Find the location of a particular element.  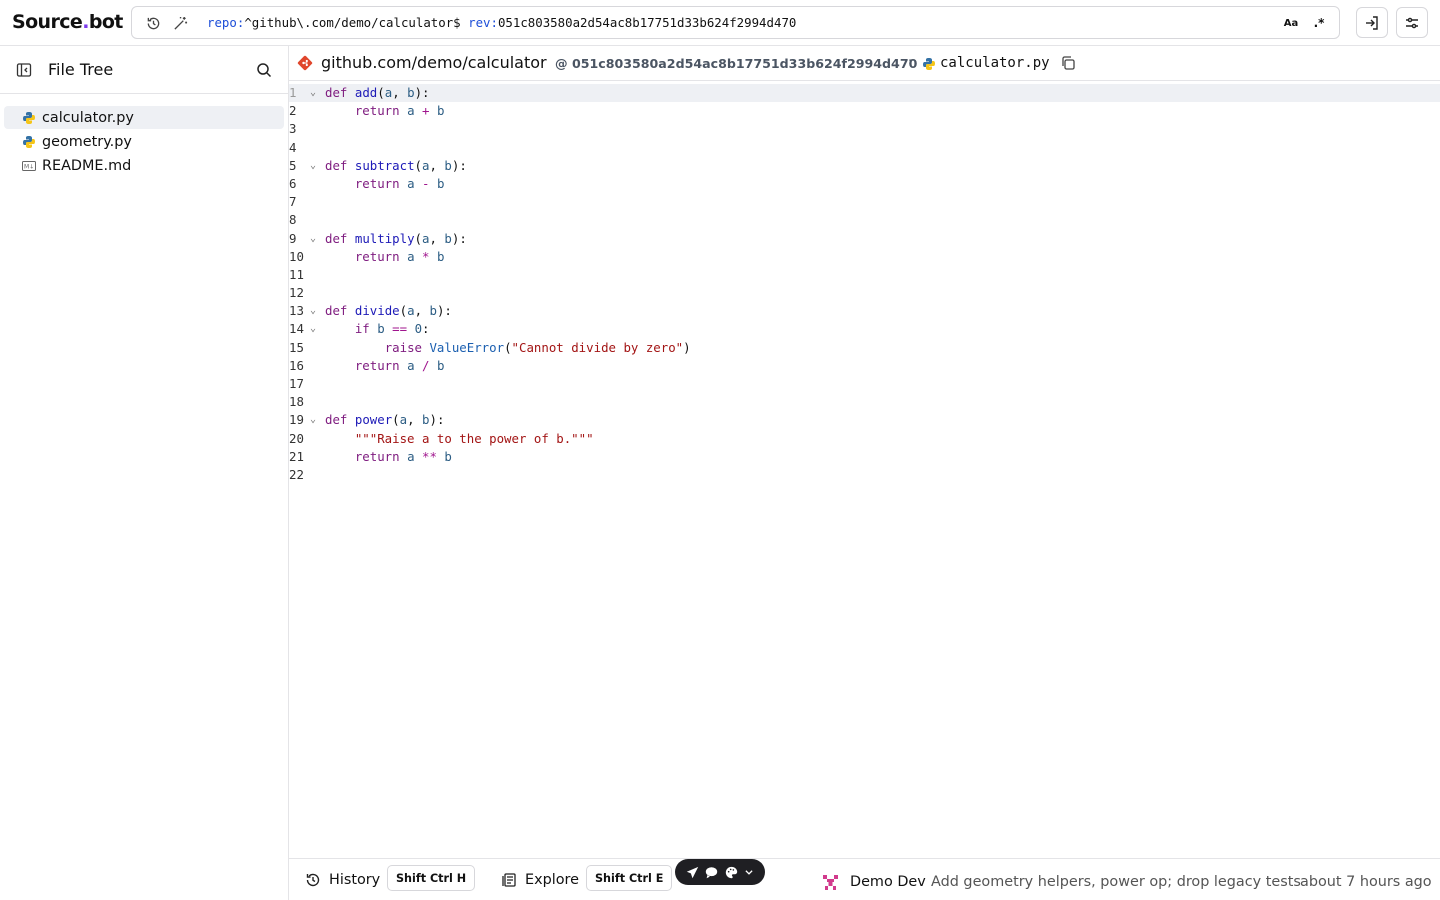

explore-icon is located at coordinates (509, 880).